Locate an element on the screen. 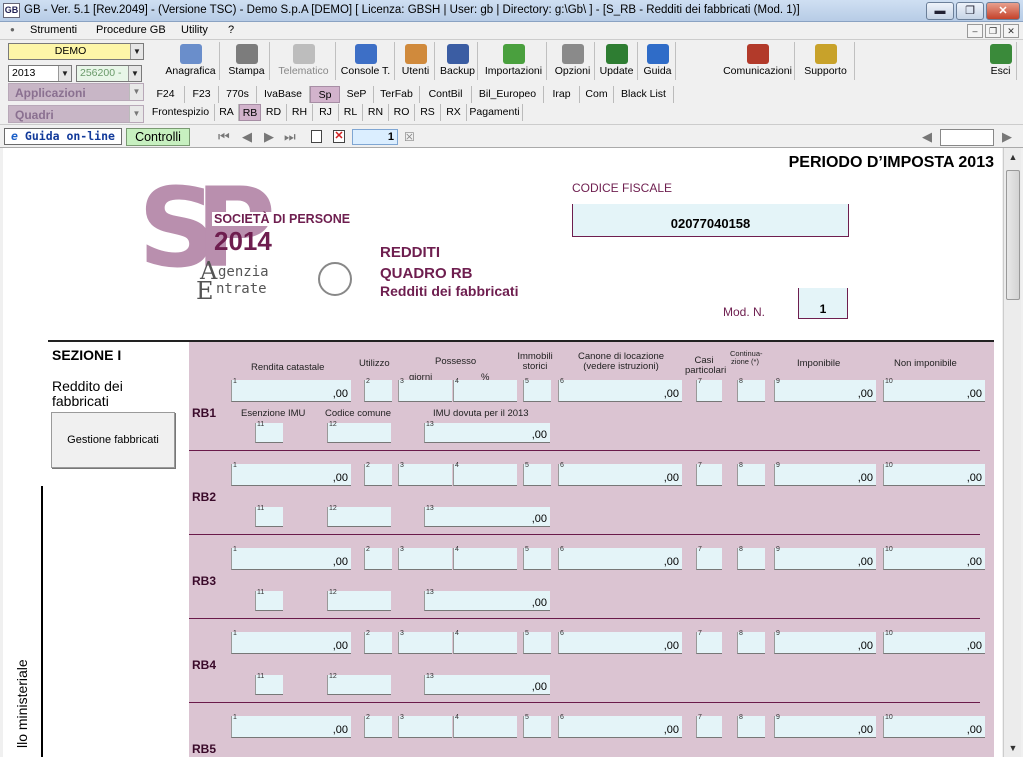  field-rb1-8: 8 is located at coordinates (751, 390).